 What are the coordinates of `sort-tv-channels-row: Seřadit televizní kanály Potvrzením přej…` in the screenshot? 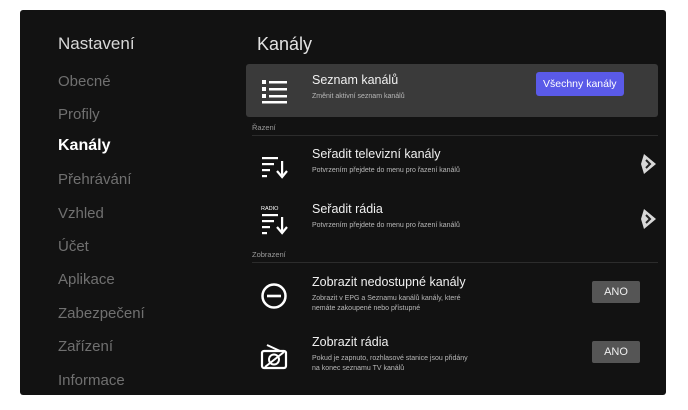 It's located at (452, 165).